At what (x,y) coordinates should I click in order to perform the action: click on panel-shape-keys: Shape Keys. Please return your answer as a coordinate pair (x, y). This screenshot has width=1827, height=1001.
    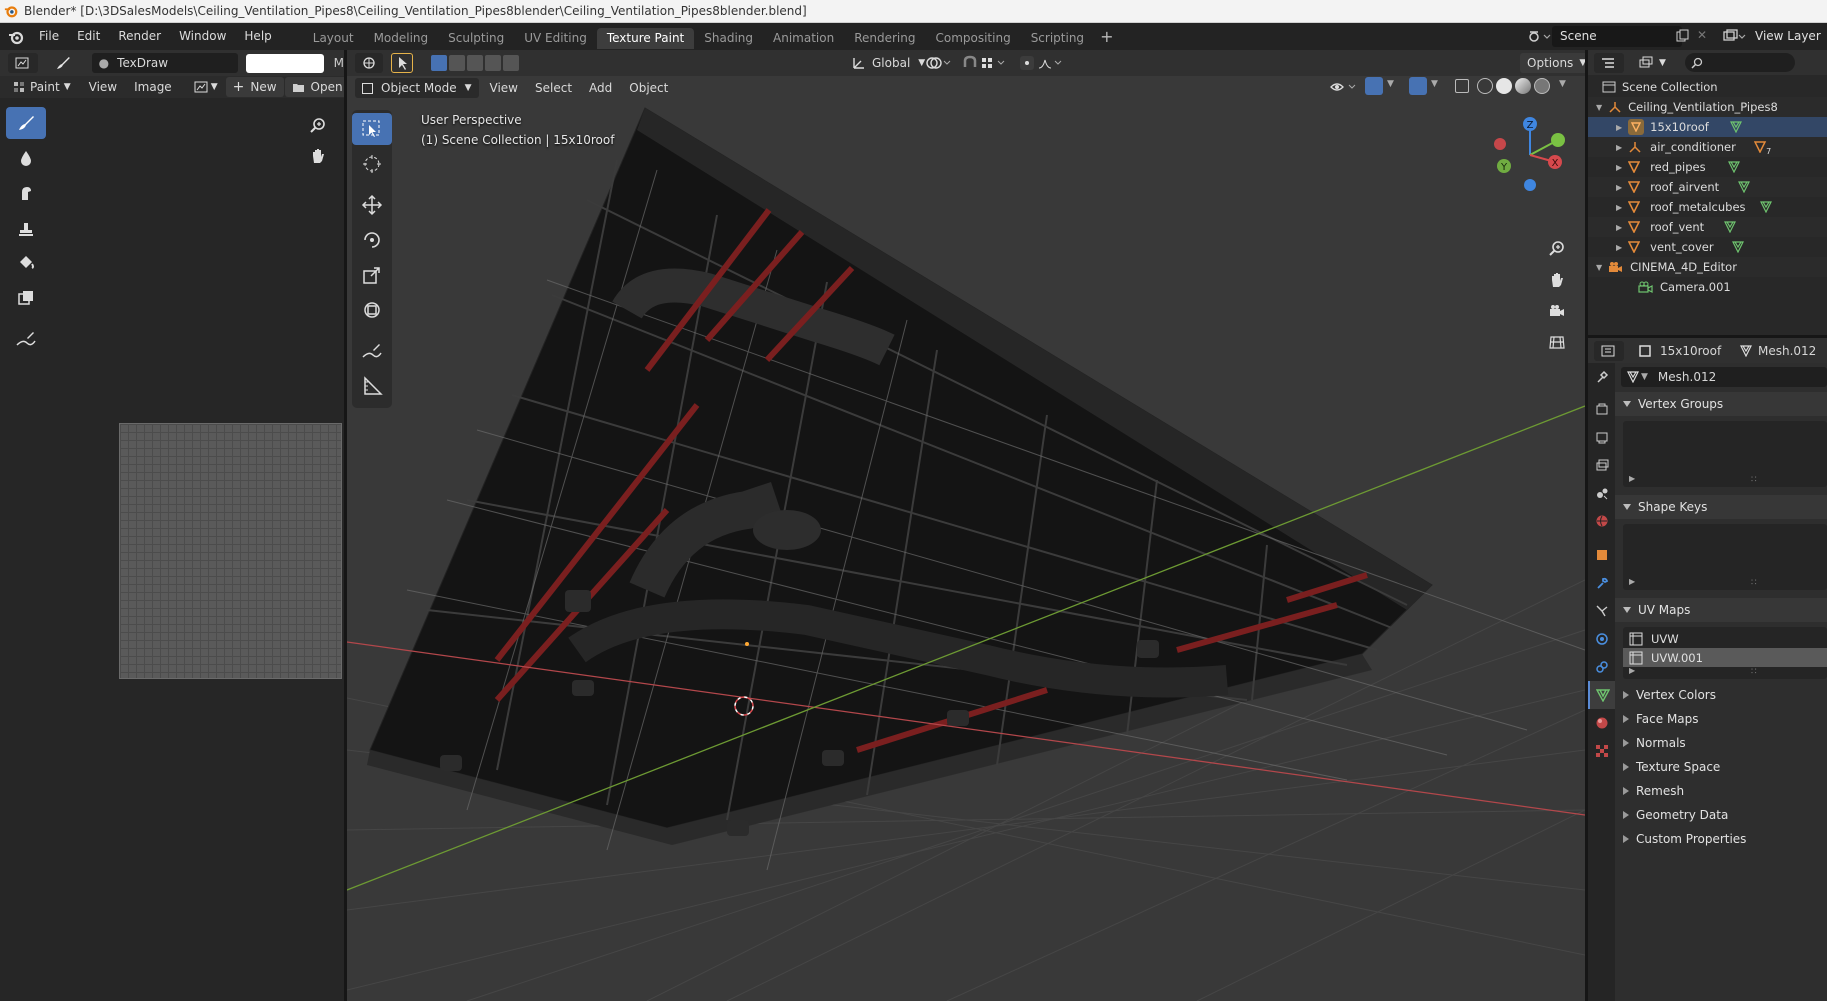
    Looking at the image, I should click on (1721, 507).